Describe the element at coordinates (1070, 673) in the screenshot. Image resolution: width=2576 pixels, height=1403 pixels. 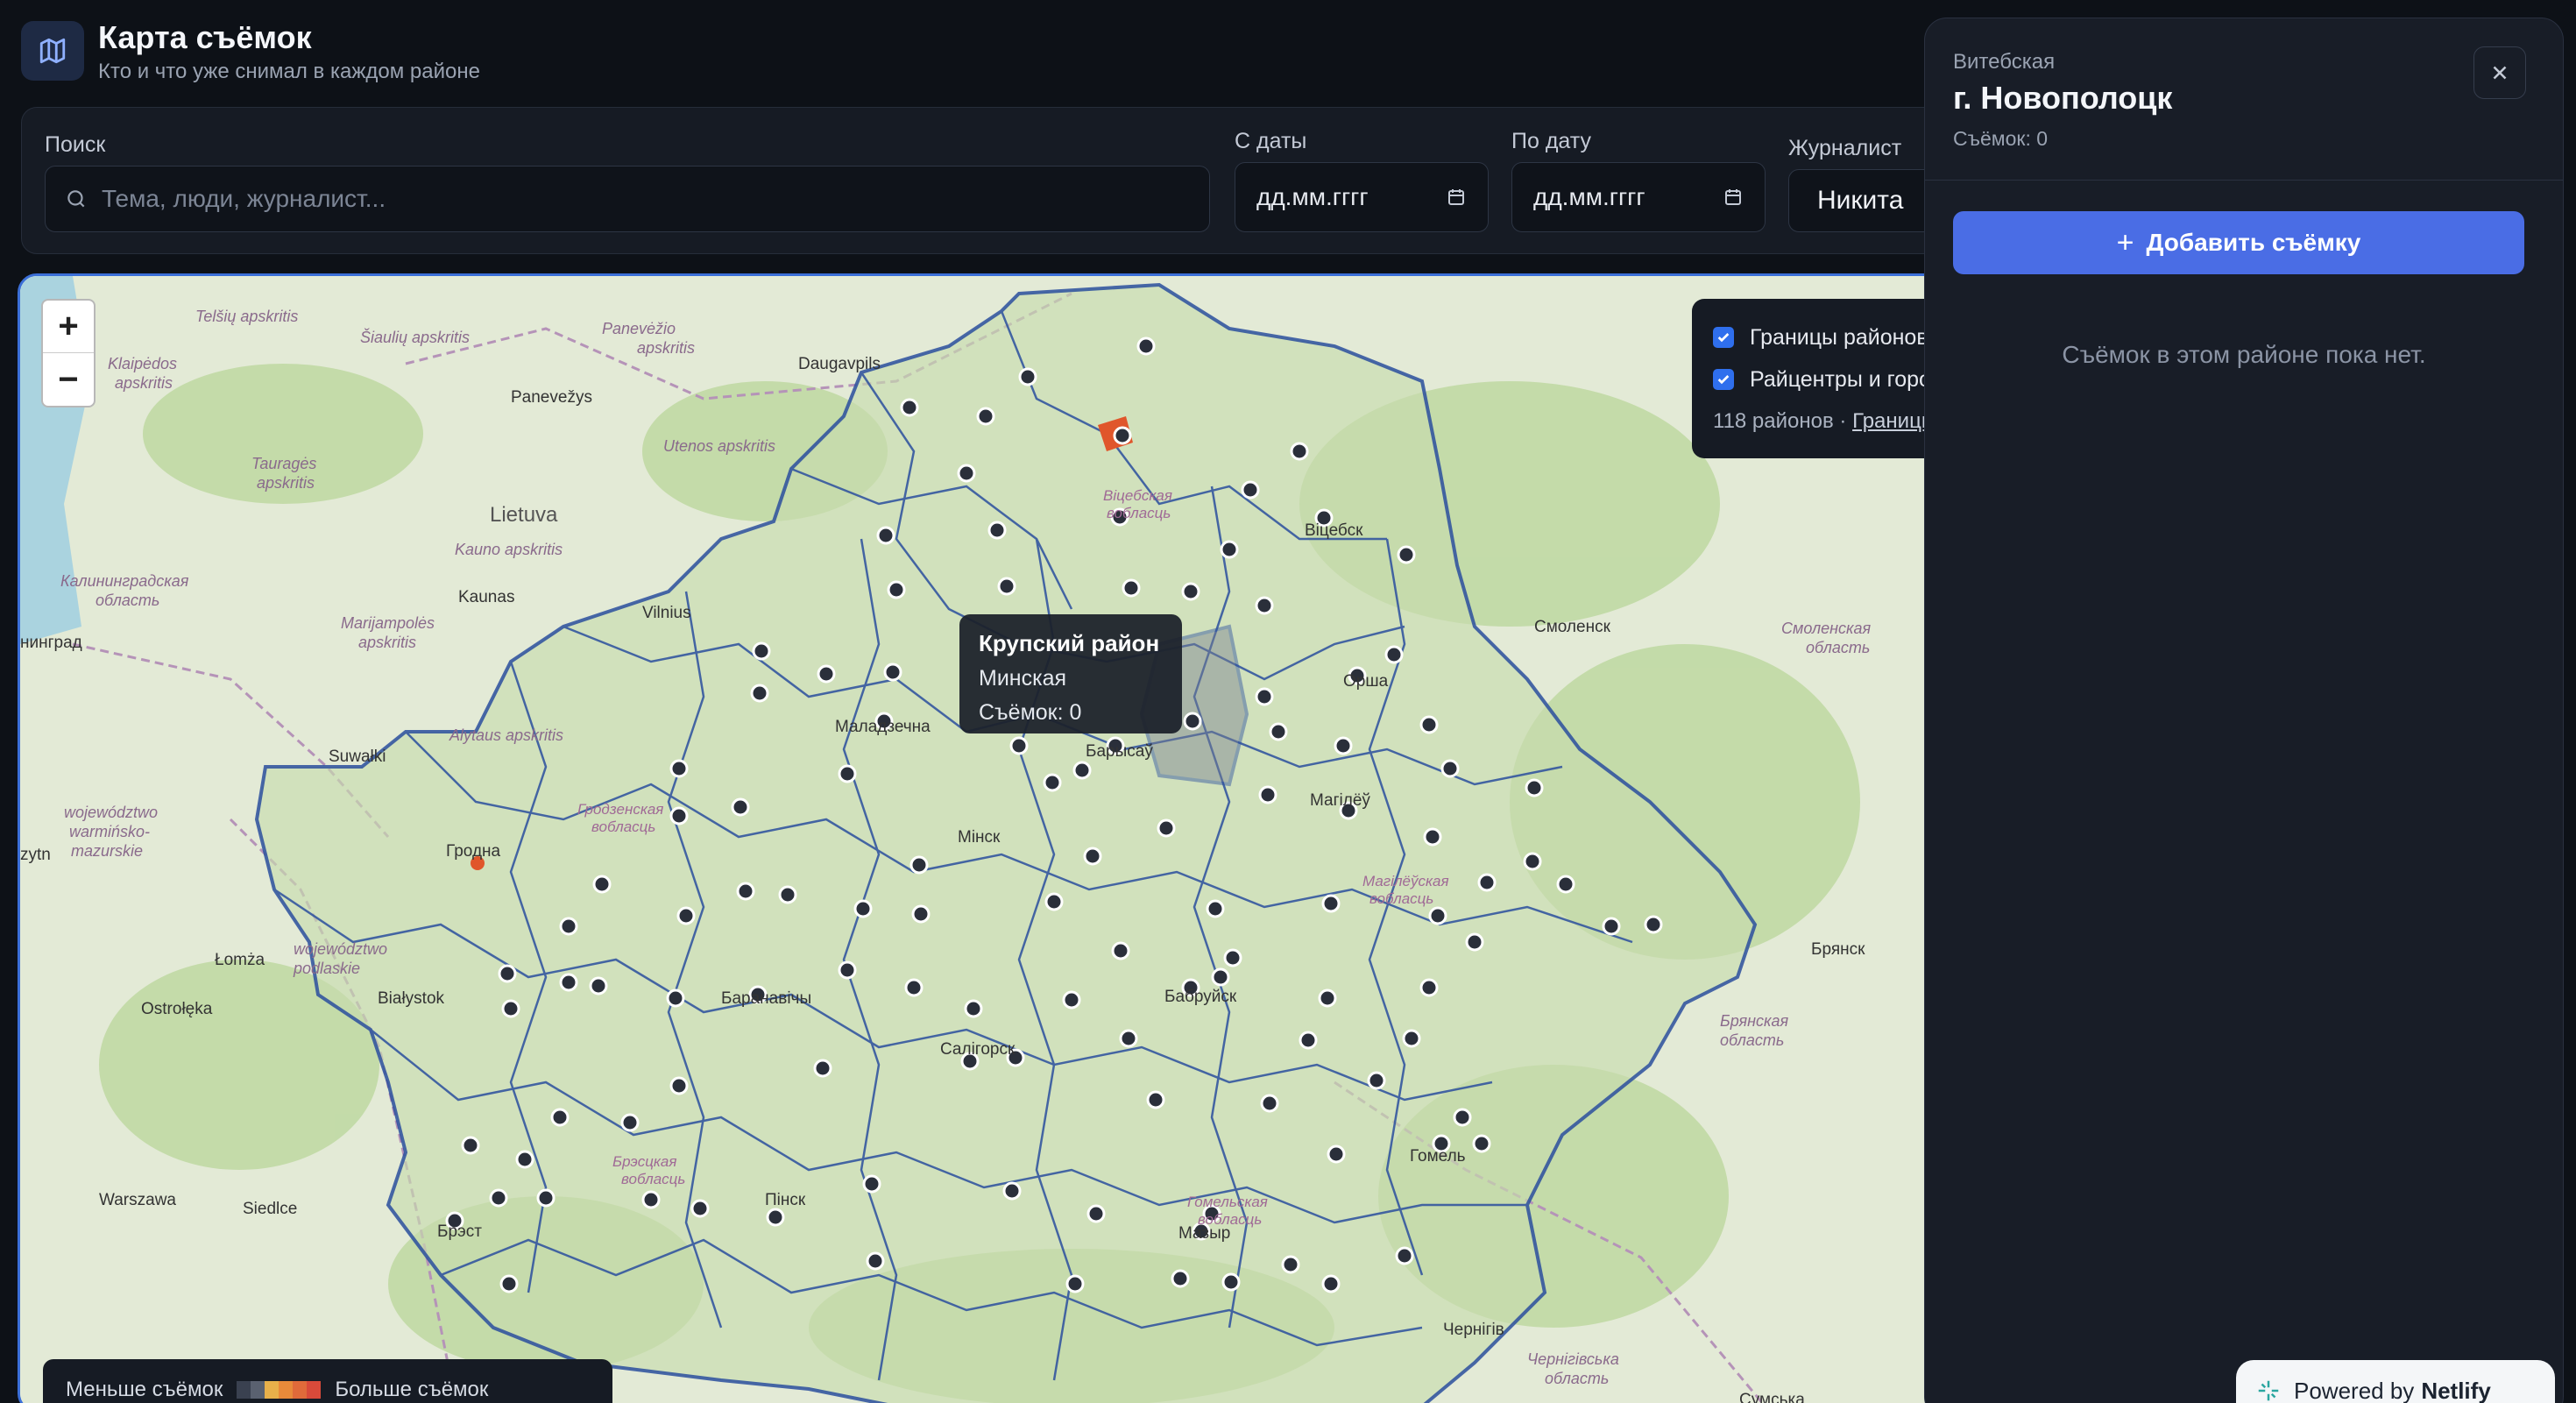
I see `district-tooltip: Крупский район Минская Съёмок: 0` at that location.